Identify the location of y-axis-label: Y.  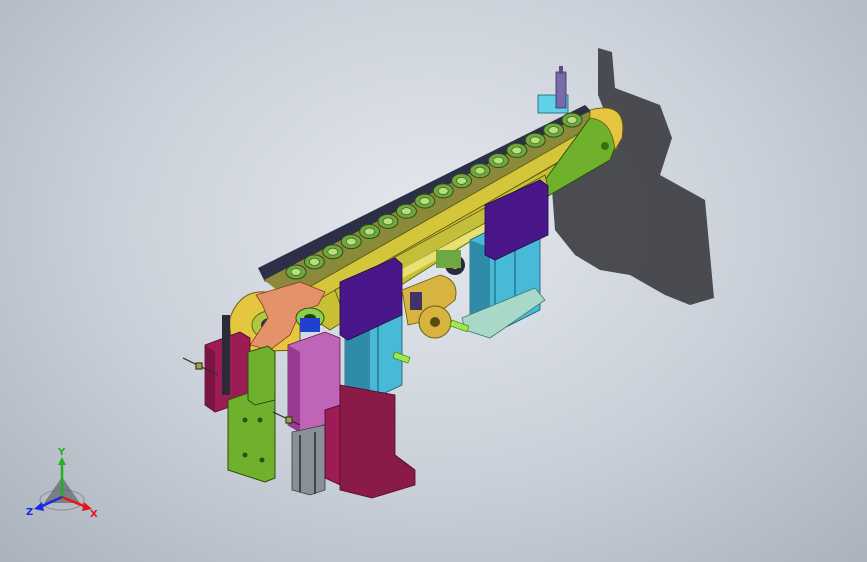
(61, 452).